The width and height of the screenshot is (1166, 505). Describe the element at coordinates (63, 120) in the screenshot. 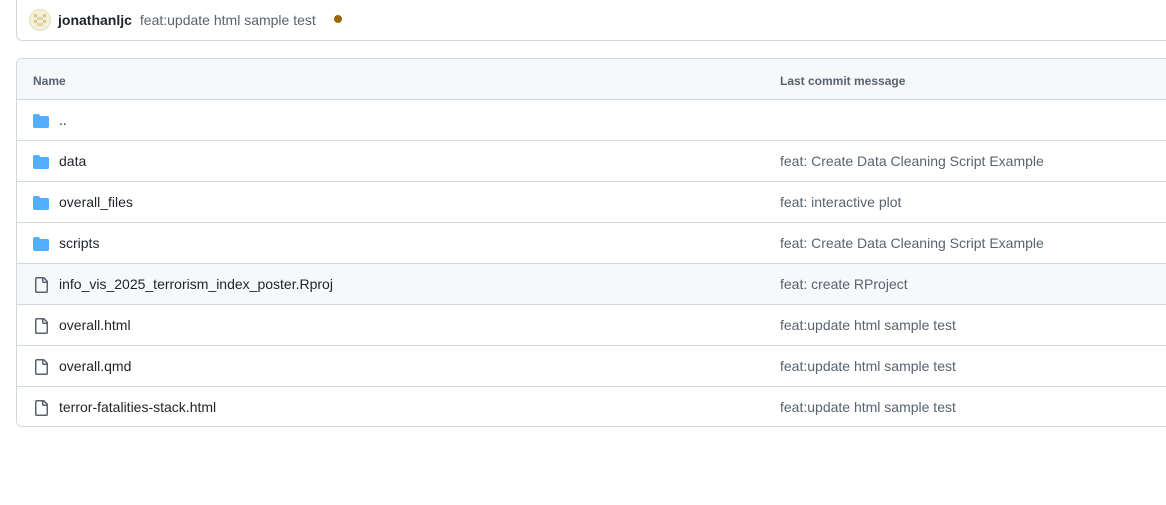

I see `row-name-link: ..` at that location.